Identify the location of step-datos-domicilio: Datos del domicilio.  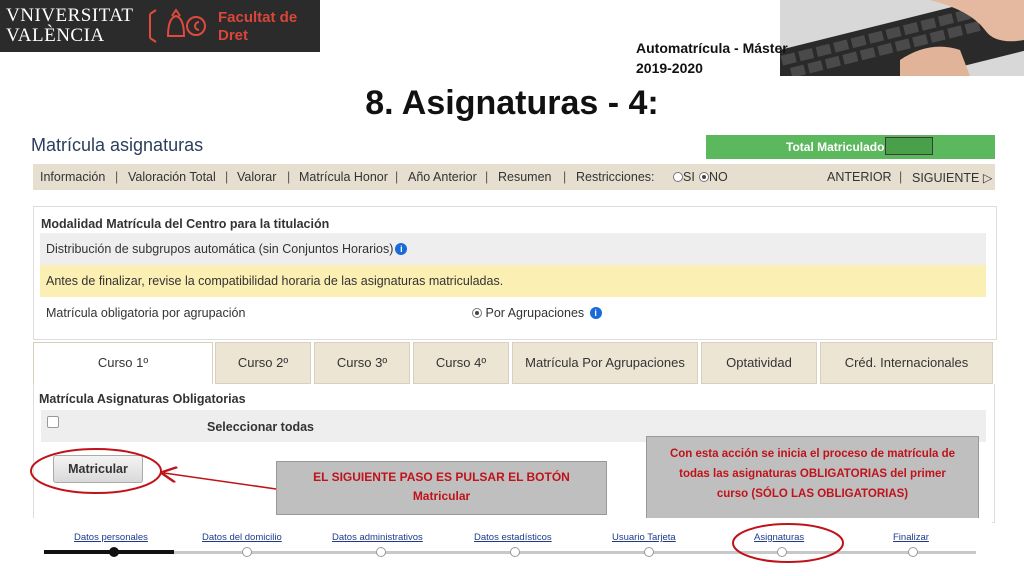
(242, 537).